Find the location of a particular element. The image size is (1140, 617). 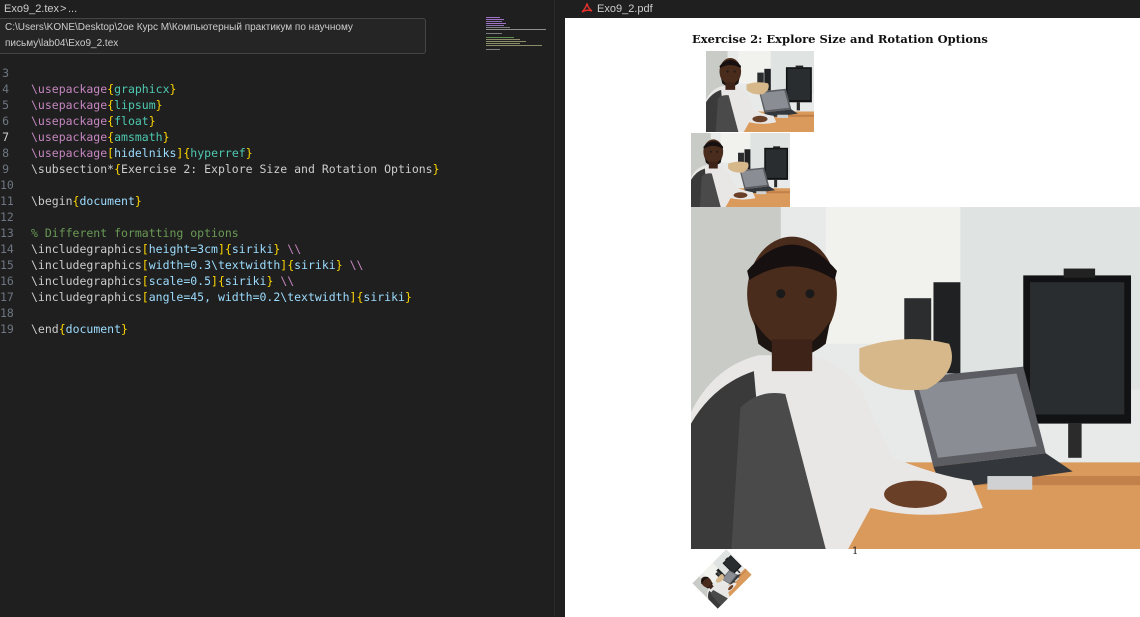

code-line: 9 is located at coordinates (240, 160).